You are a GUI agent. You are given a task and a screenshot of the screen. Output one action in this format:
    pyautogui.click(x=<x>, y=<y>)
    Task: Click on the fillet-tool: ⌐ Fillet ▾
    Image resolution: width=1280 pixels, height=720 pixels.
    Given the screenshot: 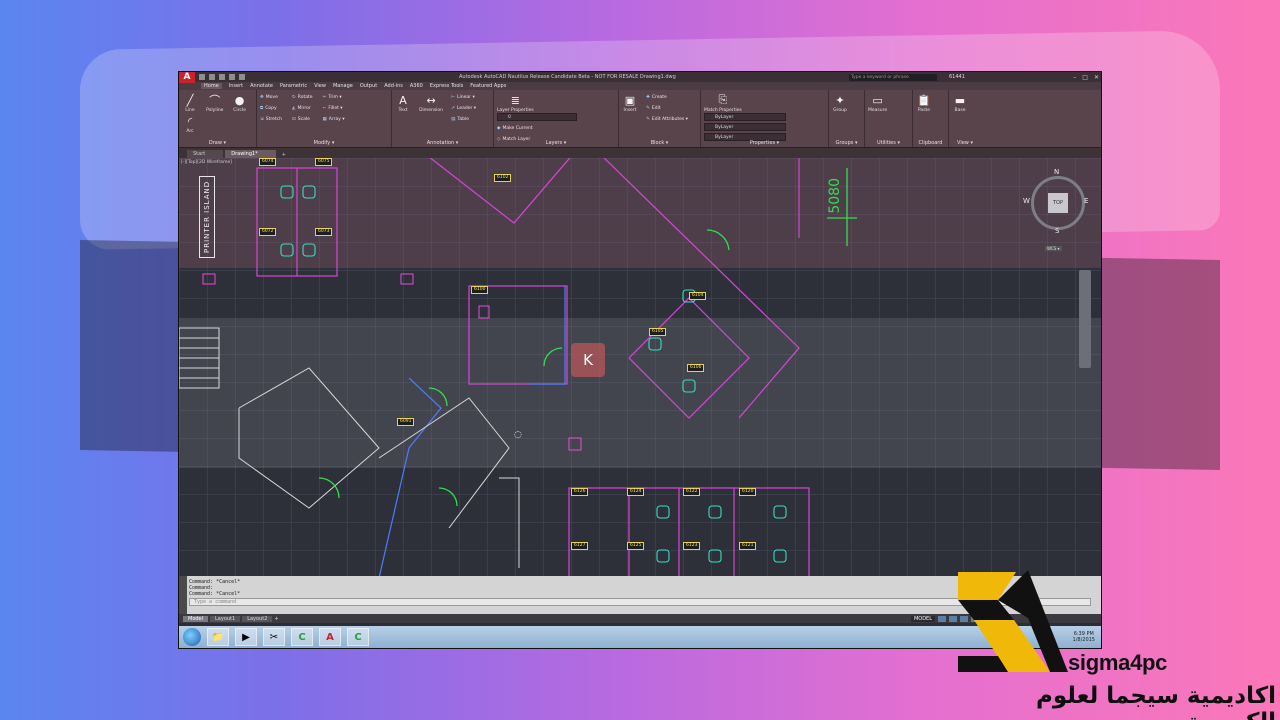 What is the action you would take?
    pyautogui.click(x=334, y=108)
    